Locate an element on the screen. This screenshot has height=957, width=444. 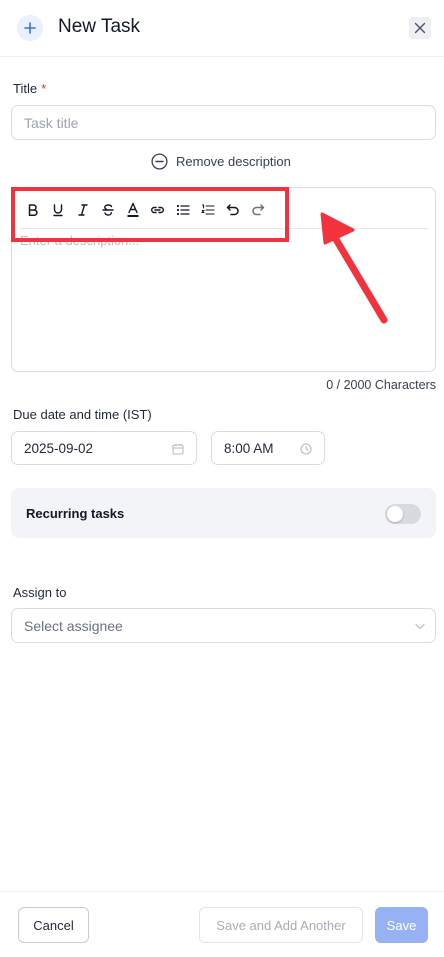
title-label: Title * is located at coordinates (30, 88).